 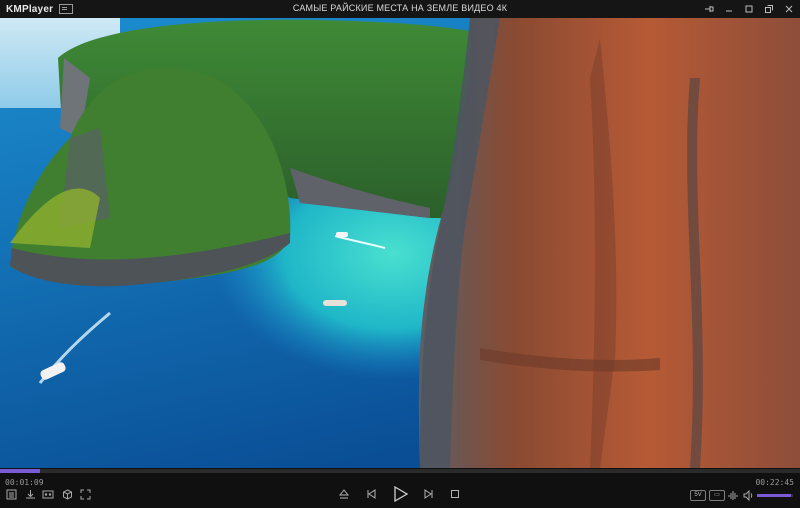 I want to click on maximize-icon, so click(x=749, y=9).